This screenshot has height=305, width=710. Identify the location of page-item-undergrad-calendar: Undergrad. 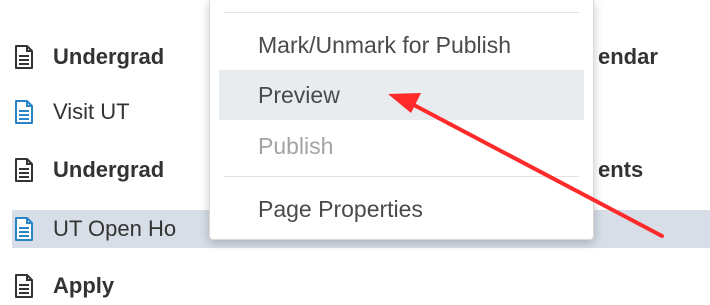
(88, 57).